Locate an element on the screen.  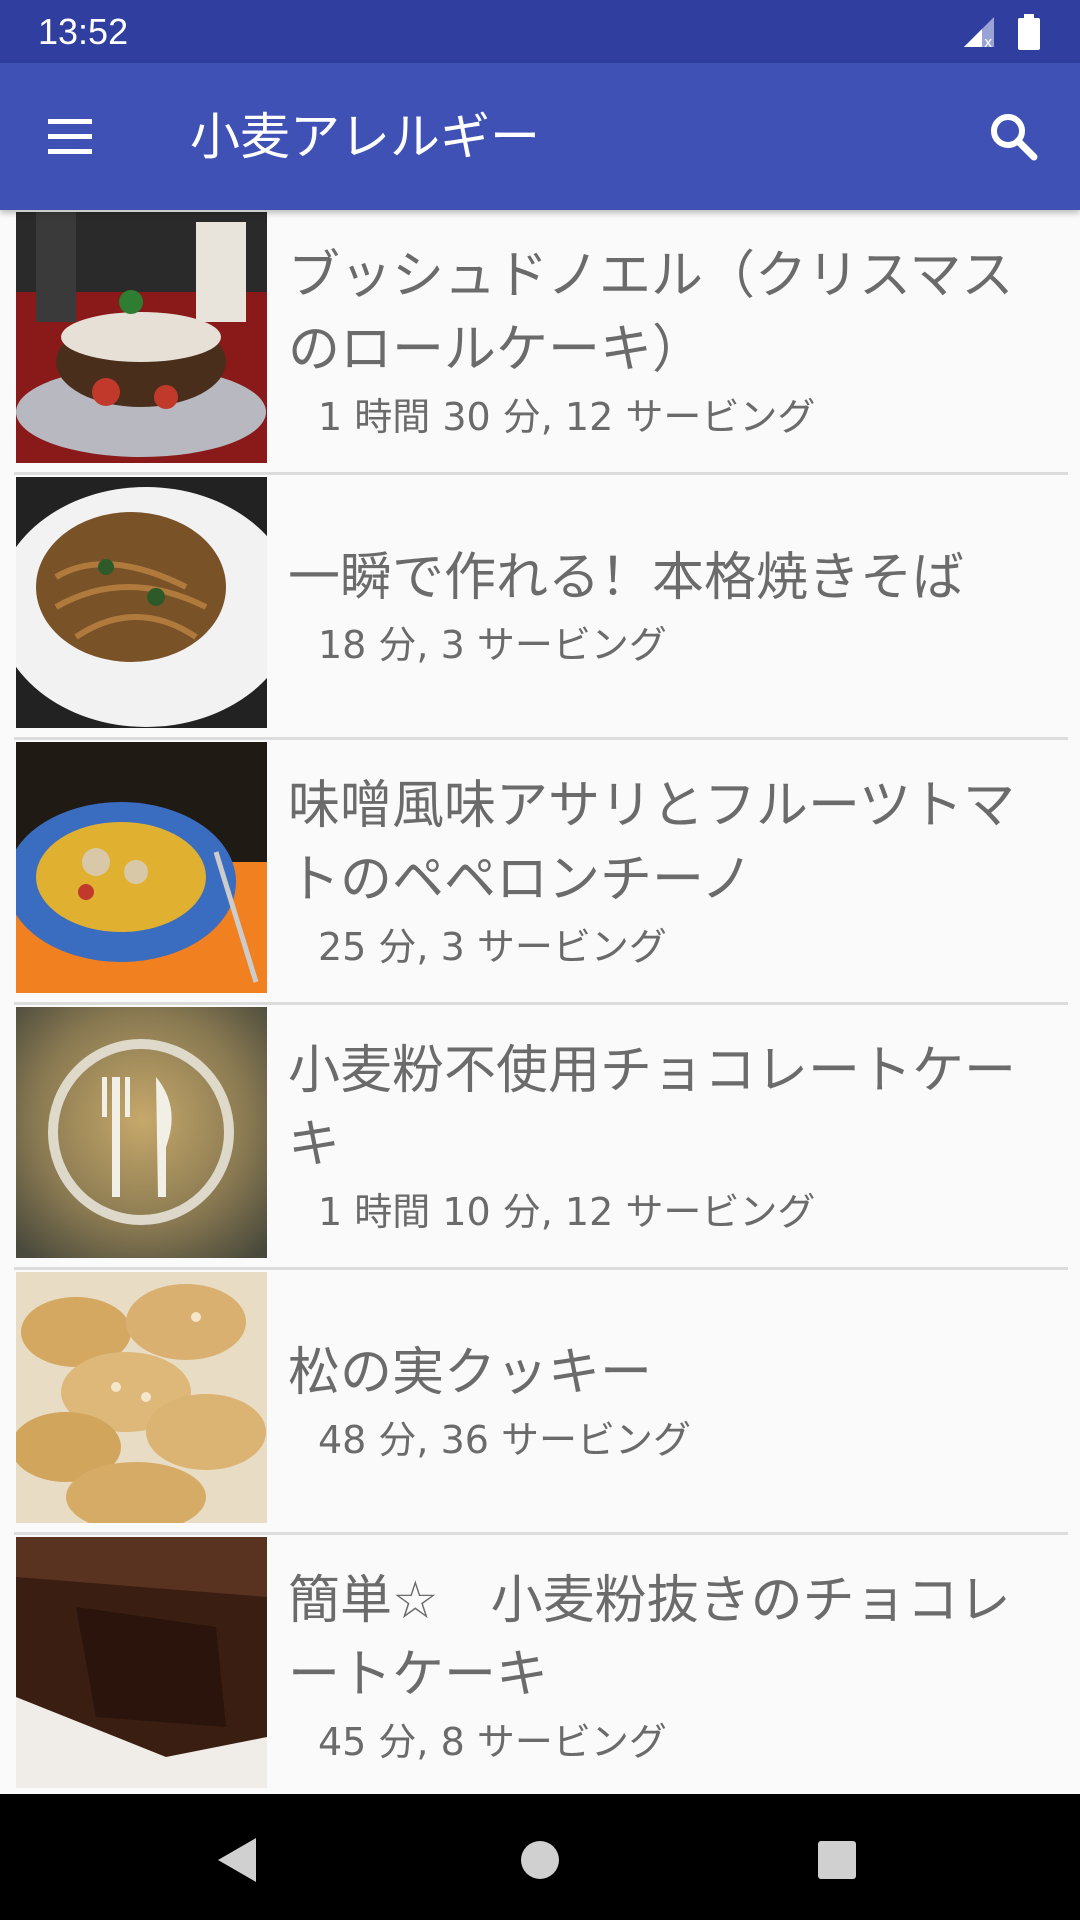
recipe-title: 小麦粉不使用チョコレートケーキ is located at coordinates (652, 1107).